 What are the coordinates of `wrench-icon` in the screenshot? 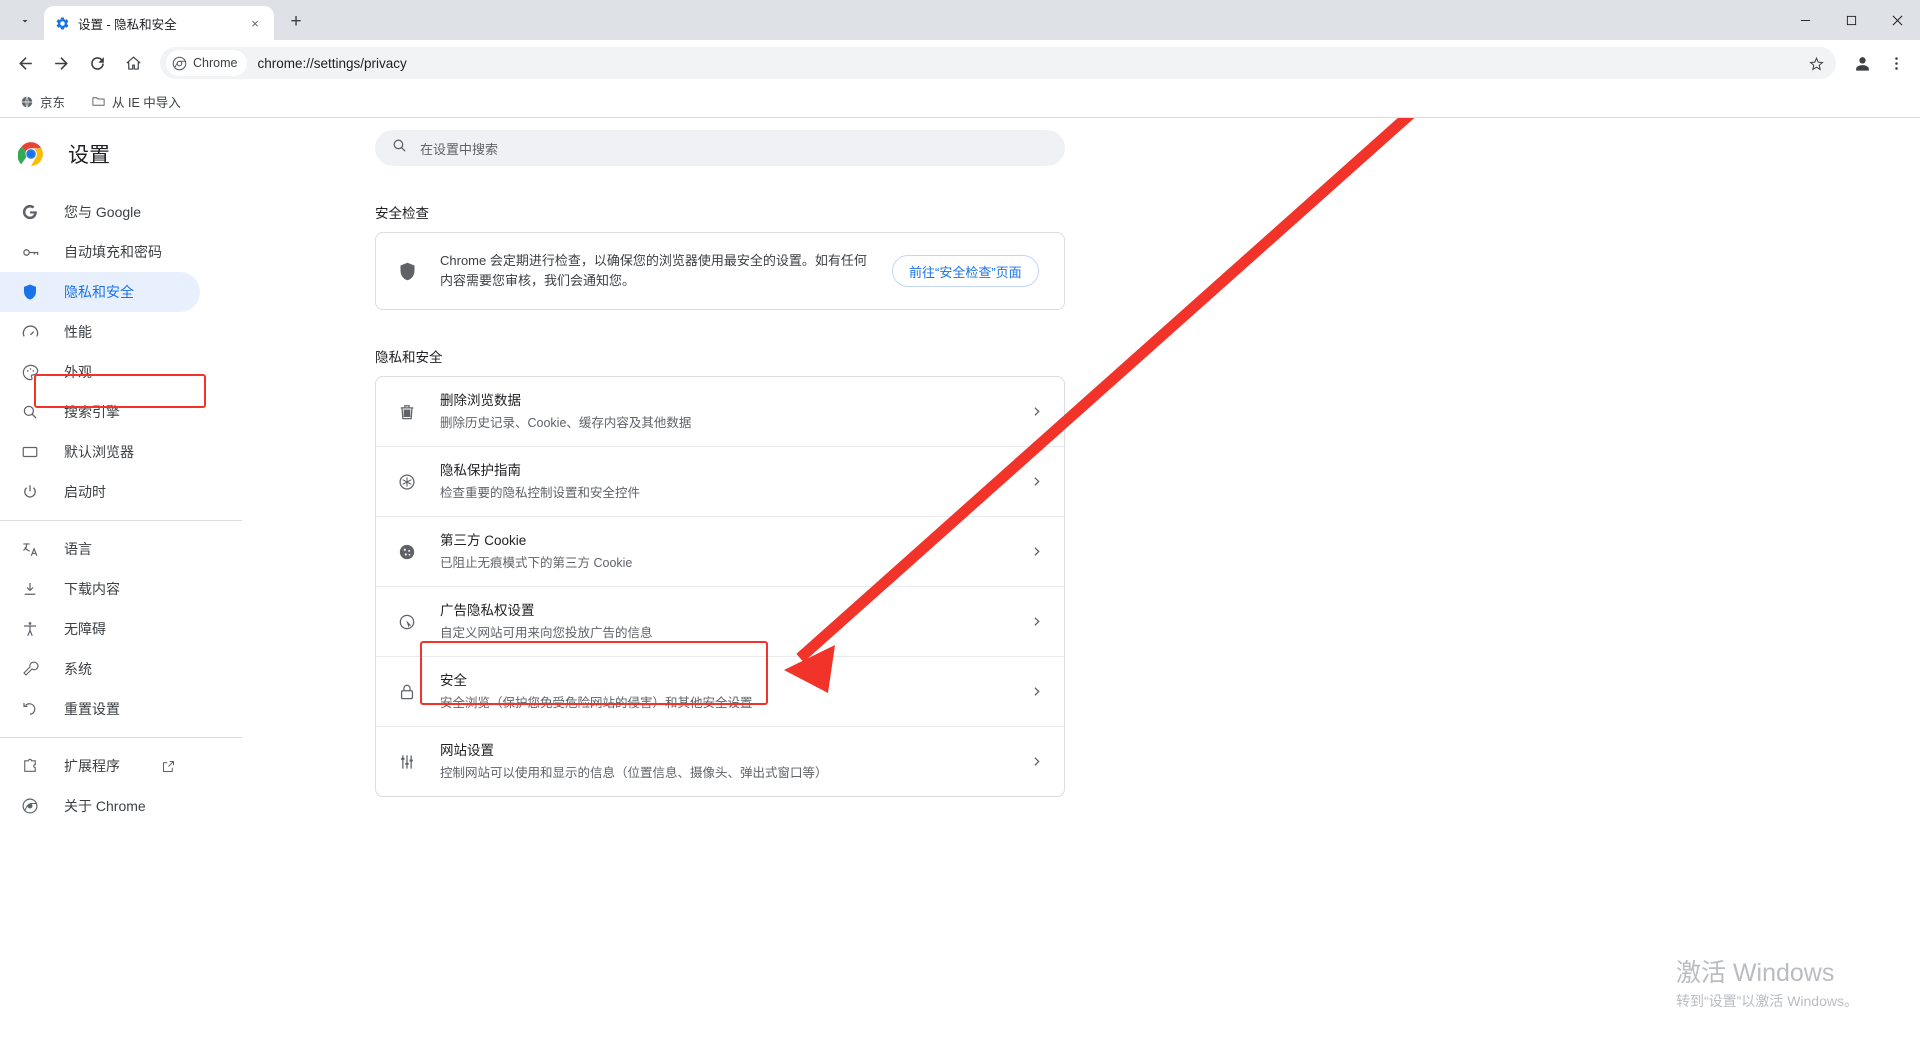 It's located at (30, 669).